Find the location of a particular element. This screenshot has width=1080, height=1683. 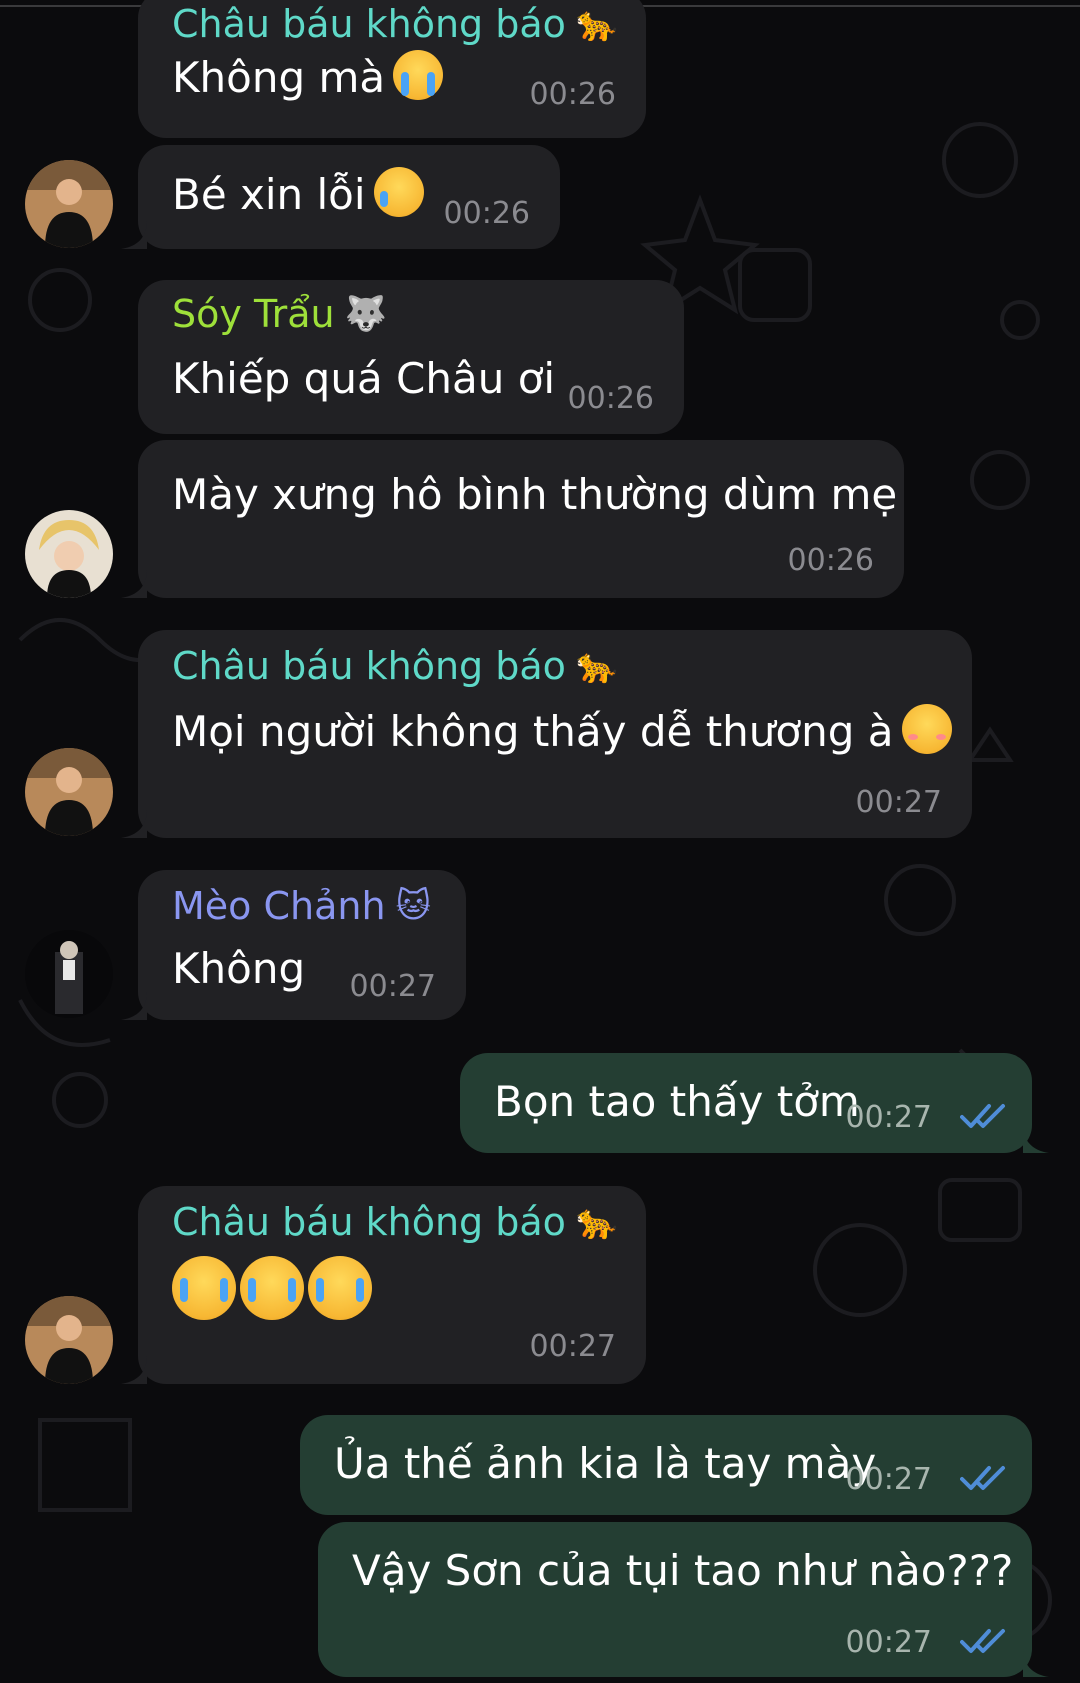

message-bubble: Sóy Trẩu 🐺 Khiếp quá Châu ơi 00:26 is located at coordinates (411, 357).